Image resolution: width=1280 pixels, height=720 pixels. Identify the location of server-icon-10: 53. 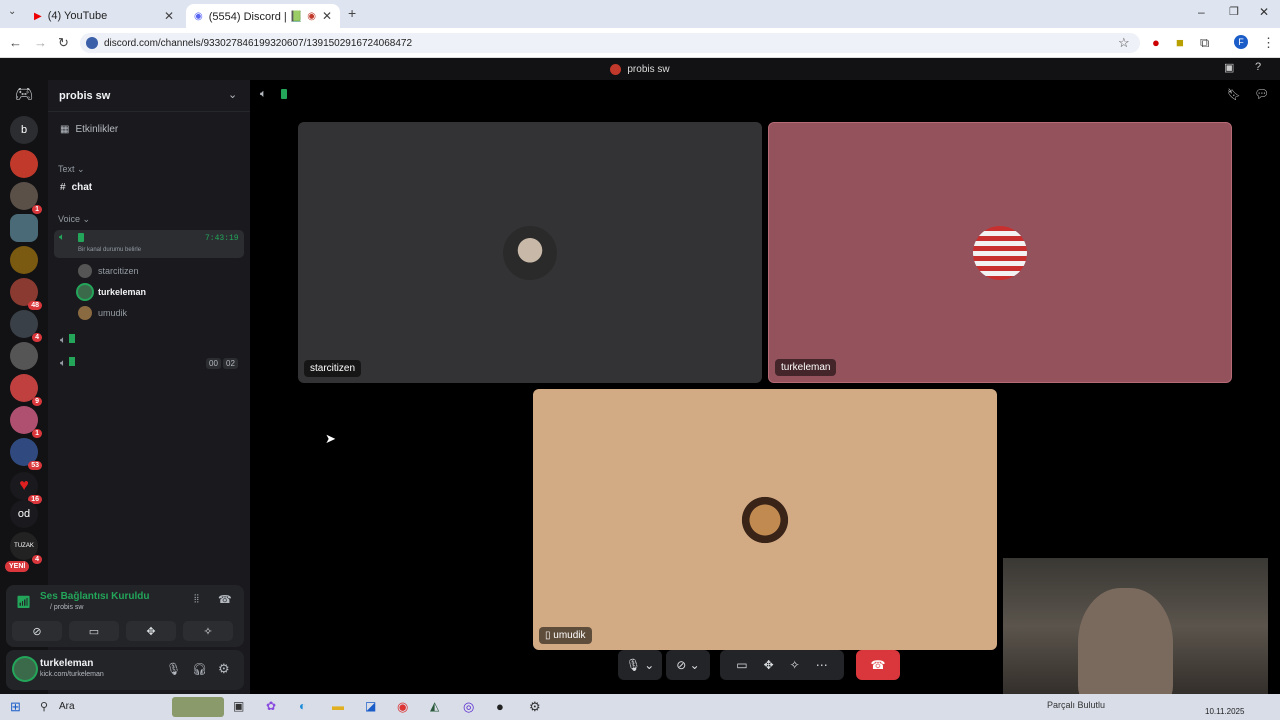
(26, 454).